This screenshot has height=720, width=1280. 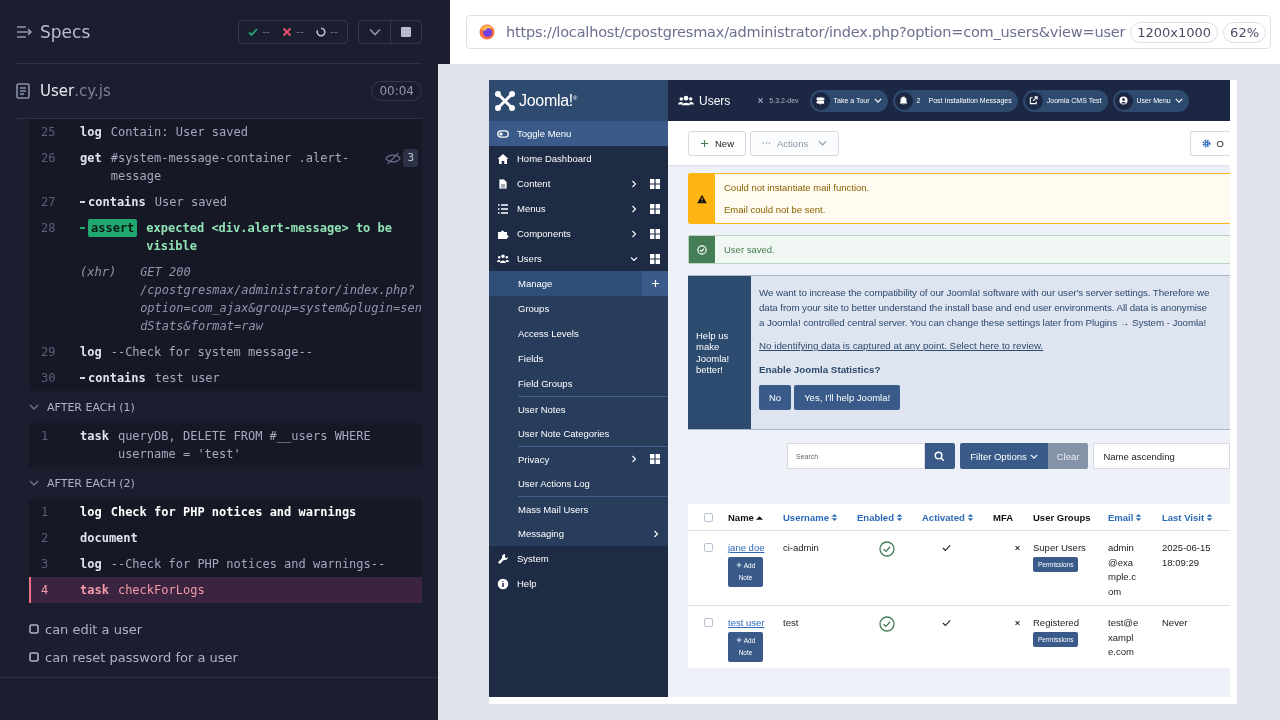 I want to click on cross-icon, so click(x=287, y=31).